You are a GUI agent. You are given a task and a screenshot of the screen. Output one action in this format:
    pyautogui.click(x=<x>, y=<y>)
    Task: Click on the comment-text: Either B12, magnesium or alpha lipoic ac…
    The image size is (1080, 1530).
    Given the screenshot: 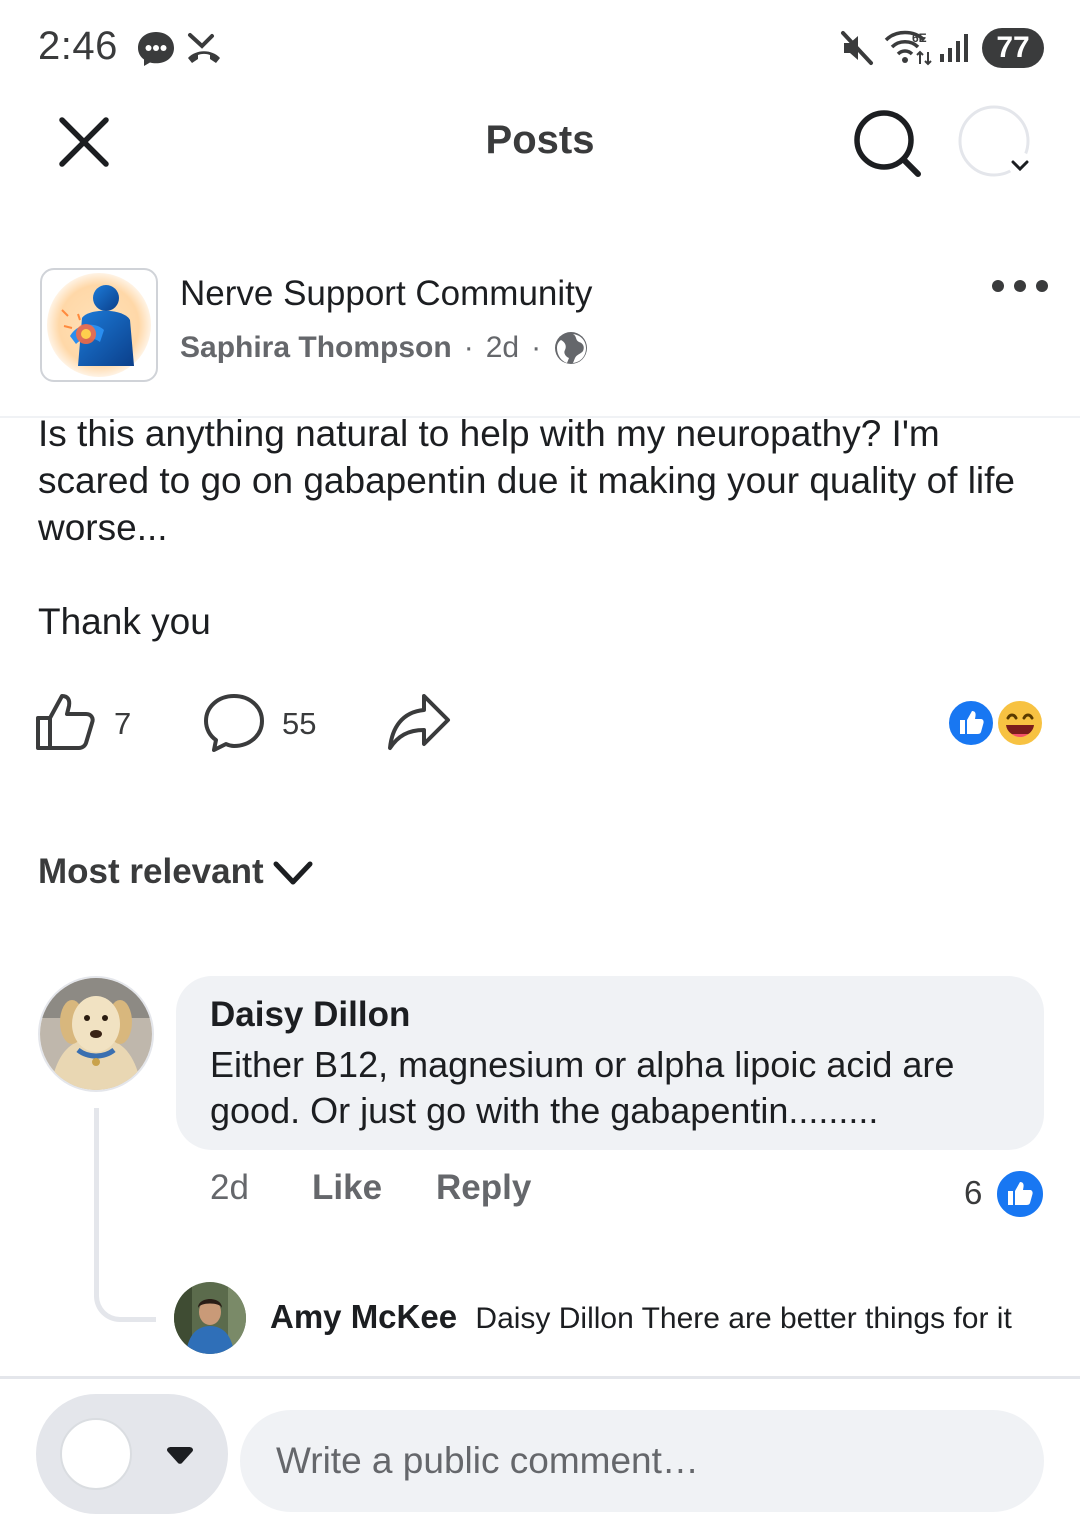 What is the action you would take?
    pyautogui.click(x=582, y=1087)
    